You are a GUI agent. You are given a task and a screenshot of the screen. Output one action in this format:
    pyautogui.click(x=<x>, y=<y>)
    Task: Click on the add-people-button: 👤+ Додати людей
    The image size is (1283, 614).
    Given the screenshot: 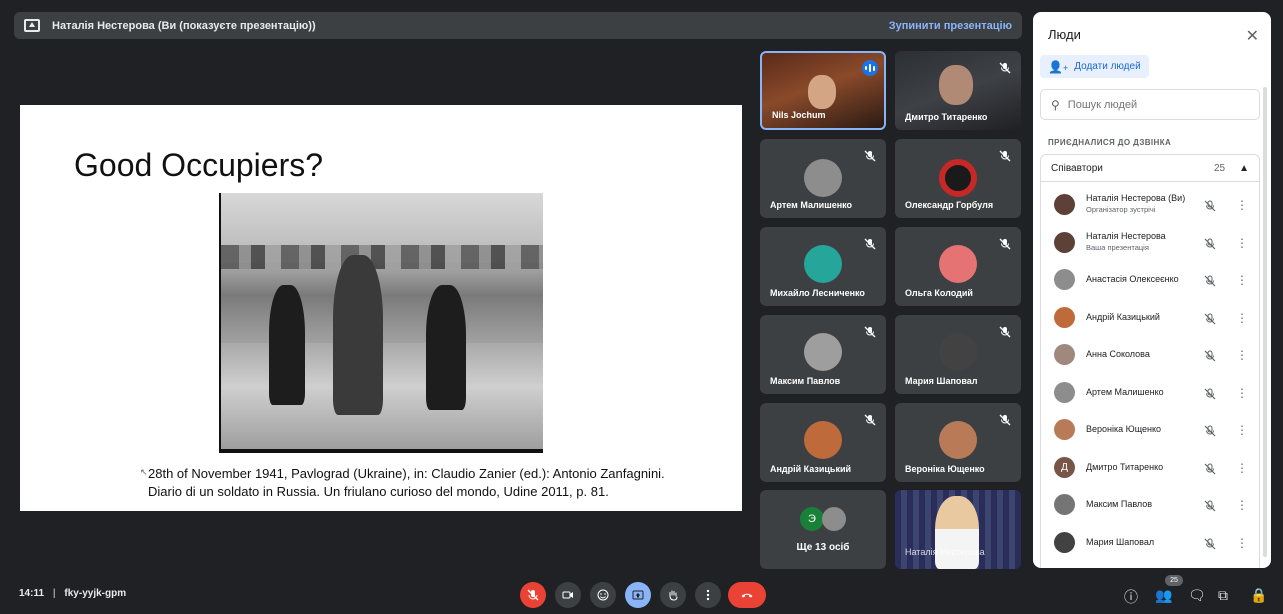 What is the action you would take?
    pyautogui.click(x=1094, y=66)
    